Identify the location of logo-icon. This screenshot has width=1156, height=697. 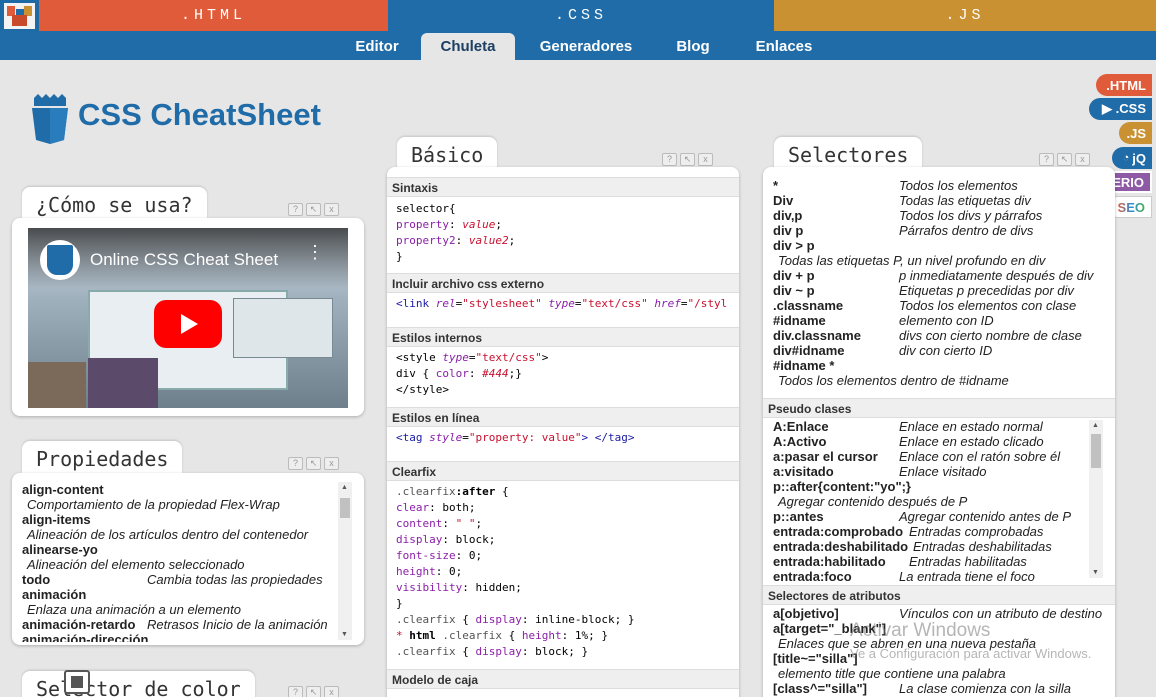
(19, 15).